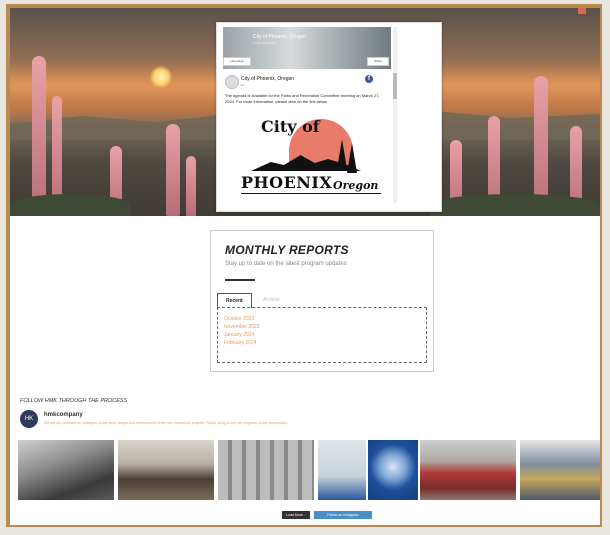  Describe the element at coordinates (234, 300) in the screenshot. I see `tab-recent: Recent` at that location.